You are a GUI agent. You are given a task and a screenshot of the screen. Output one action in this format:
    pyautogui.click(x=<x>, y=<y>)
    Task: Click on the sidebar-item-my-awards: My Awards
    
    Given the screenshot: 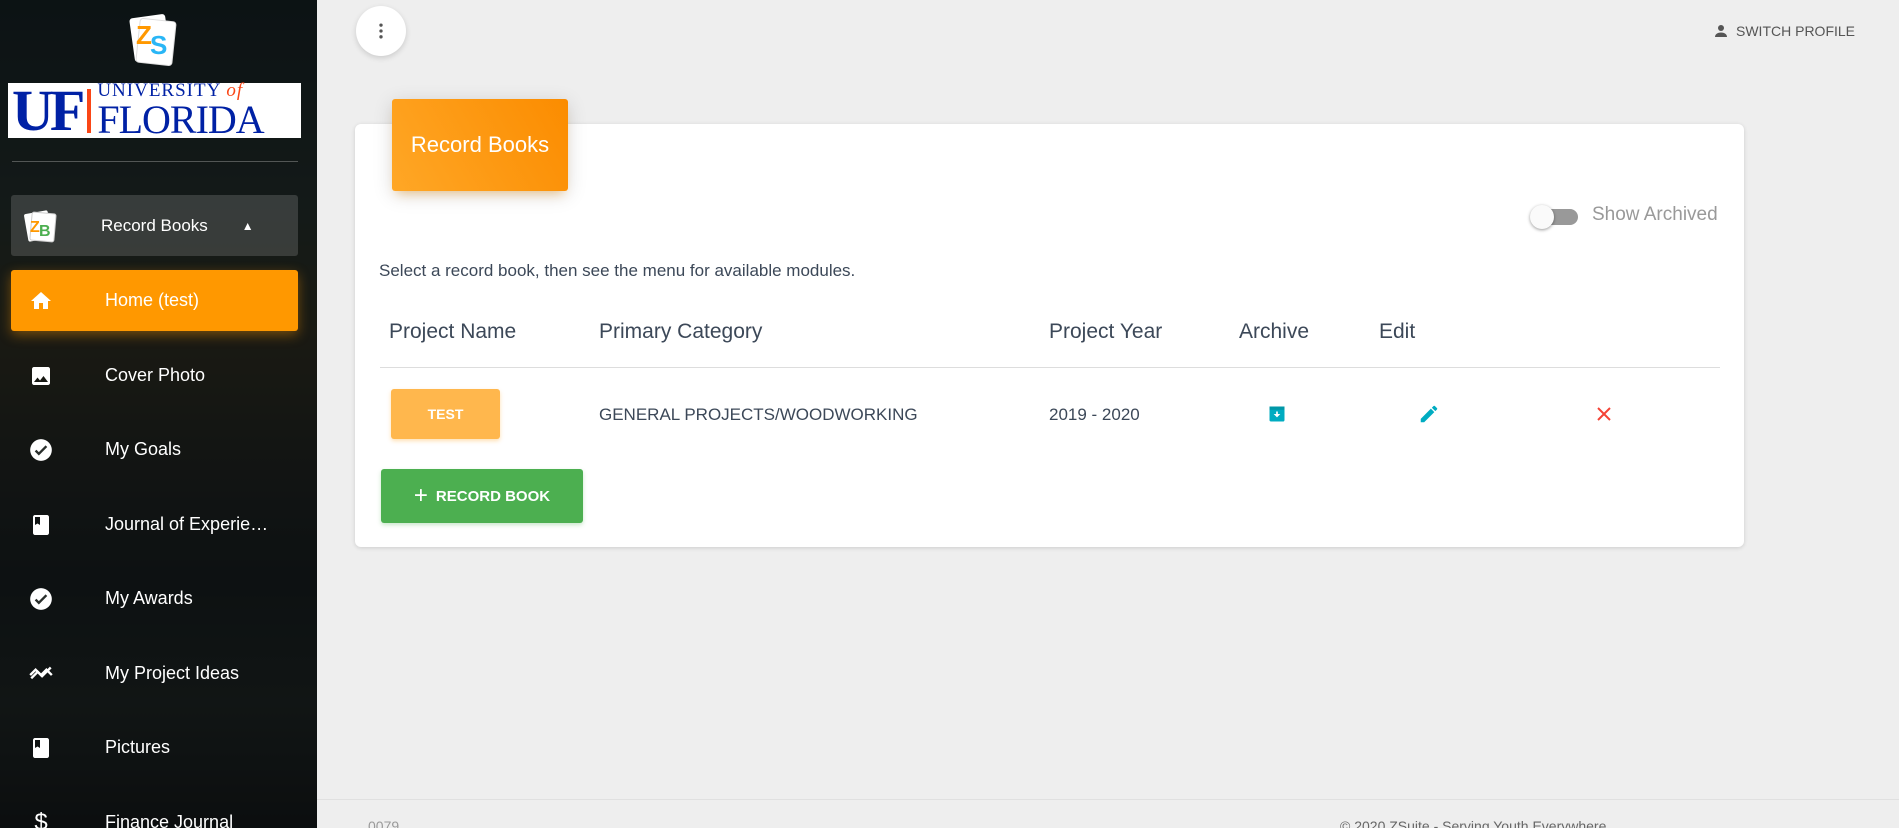 What is the action you would take?
    pyautogui.click(x=154, y=598)
    